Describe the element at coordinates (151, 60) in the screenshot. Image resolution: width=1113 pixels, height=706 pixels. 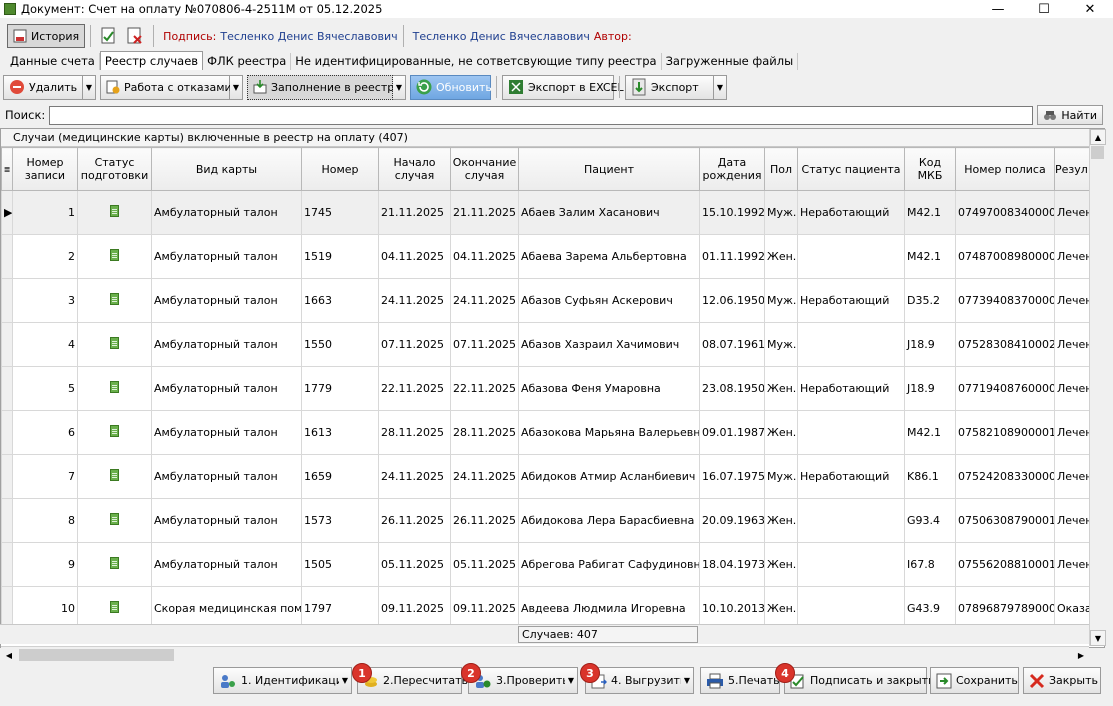
I see `tab-case-registry: Реестр случаев` at that location.